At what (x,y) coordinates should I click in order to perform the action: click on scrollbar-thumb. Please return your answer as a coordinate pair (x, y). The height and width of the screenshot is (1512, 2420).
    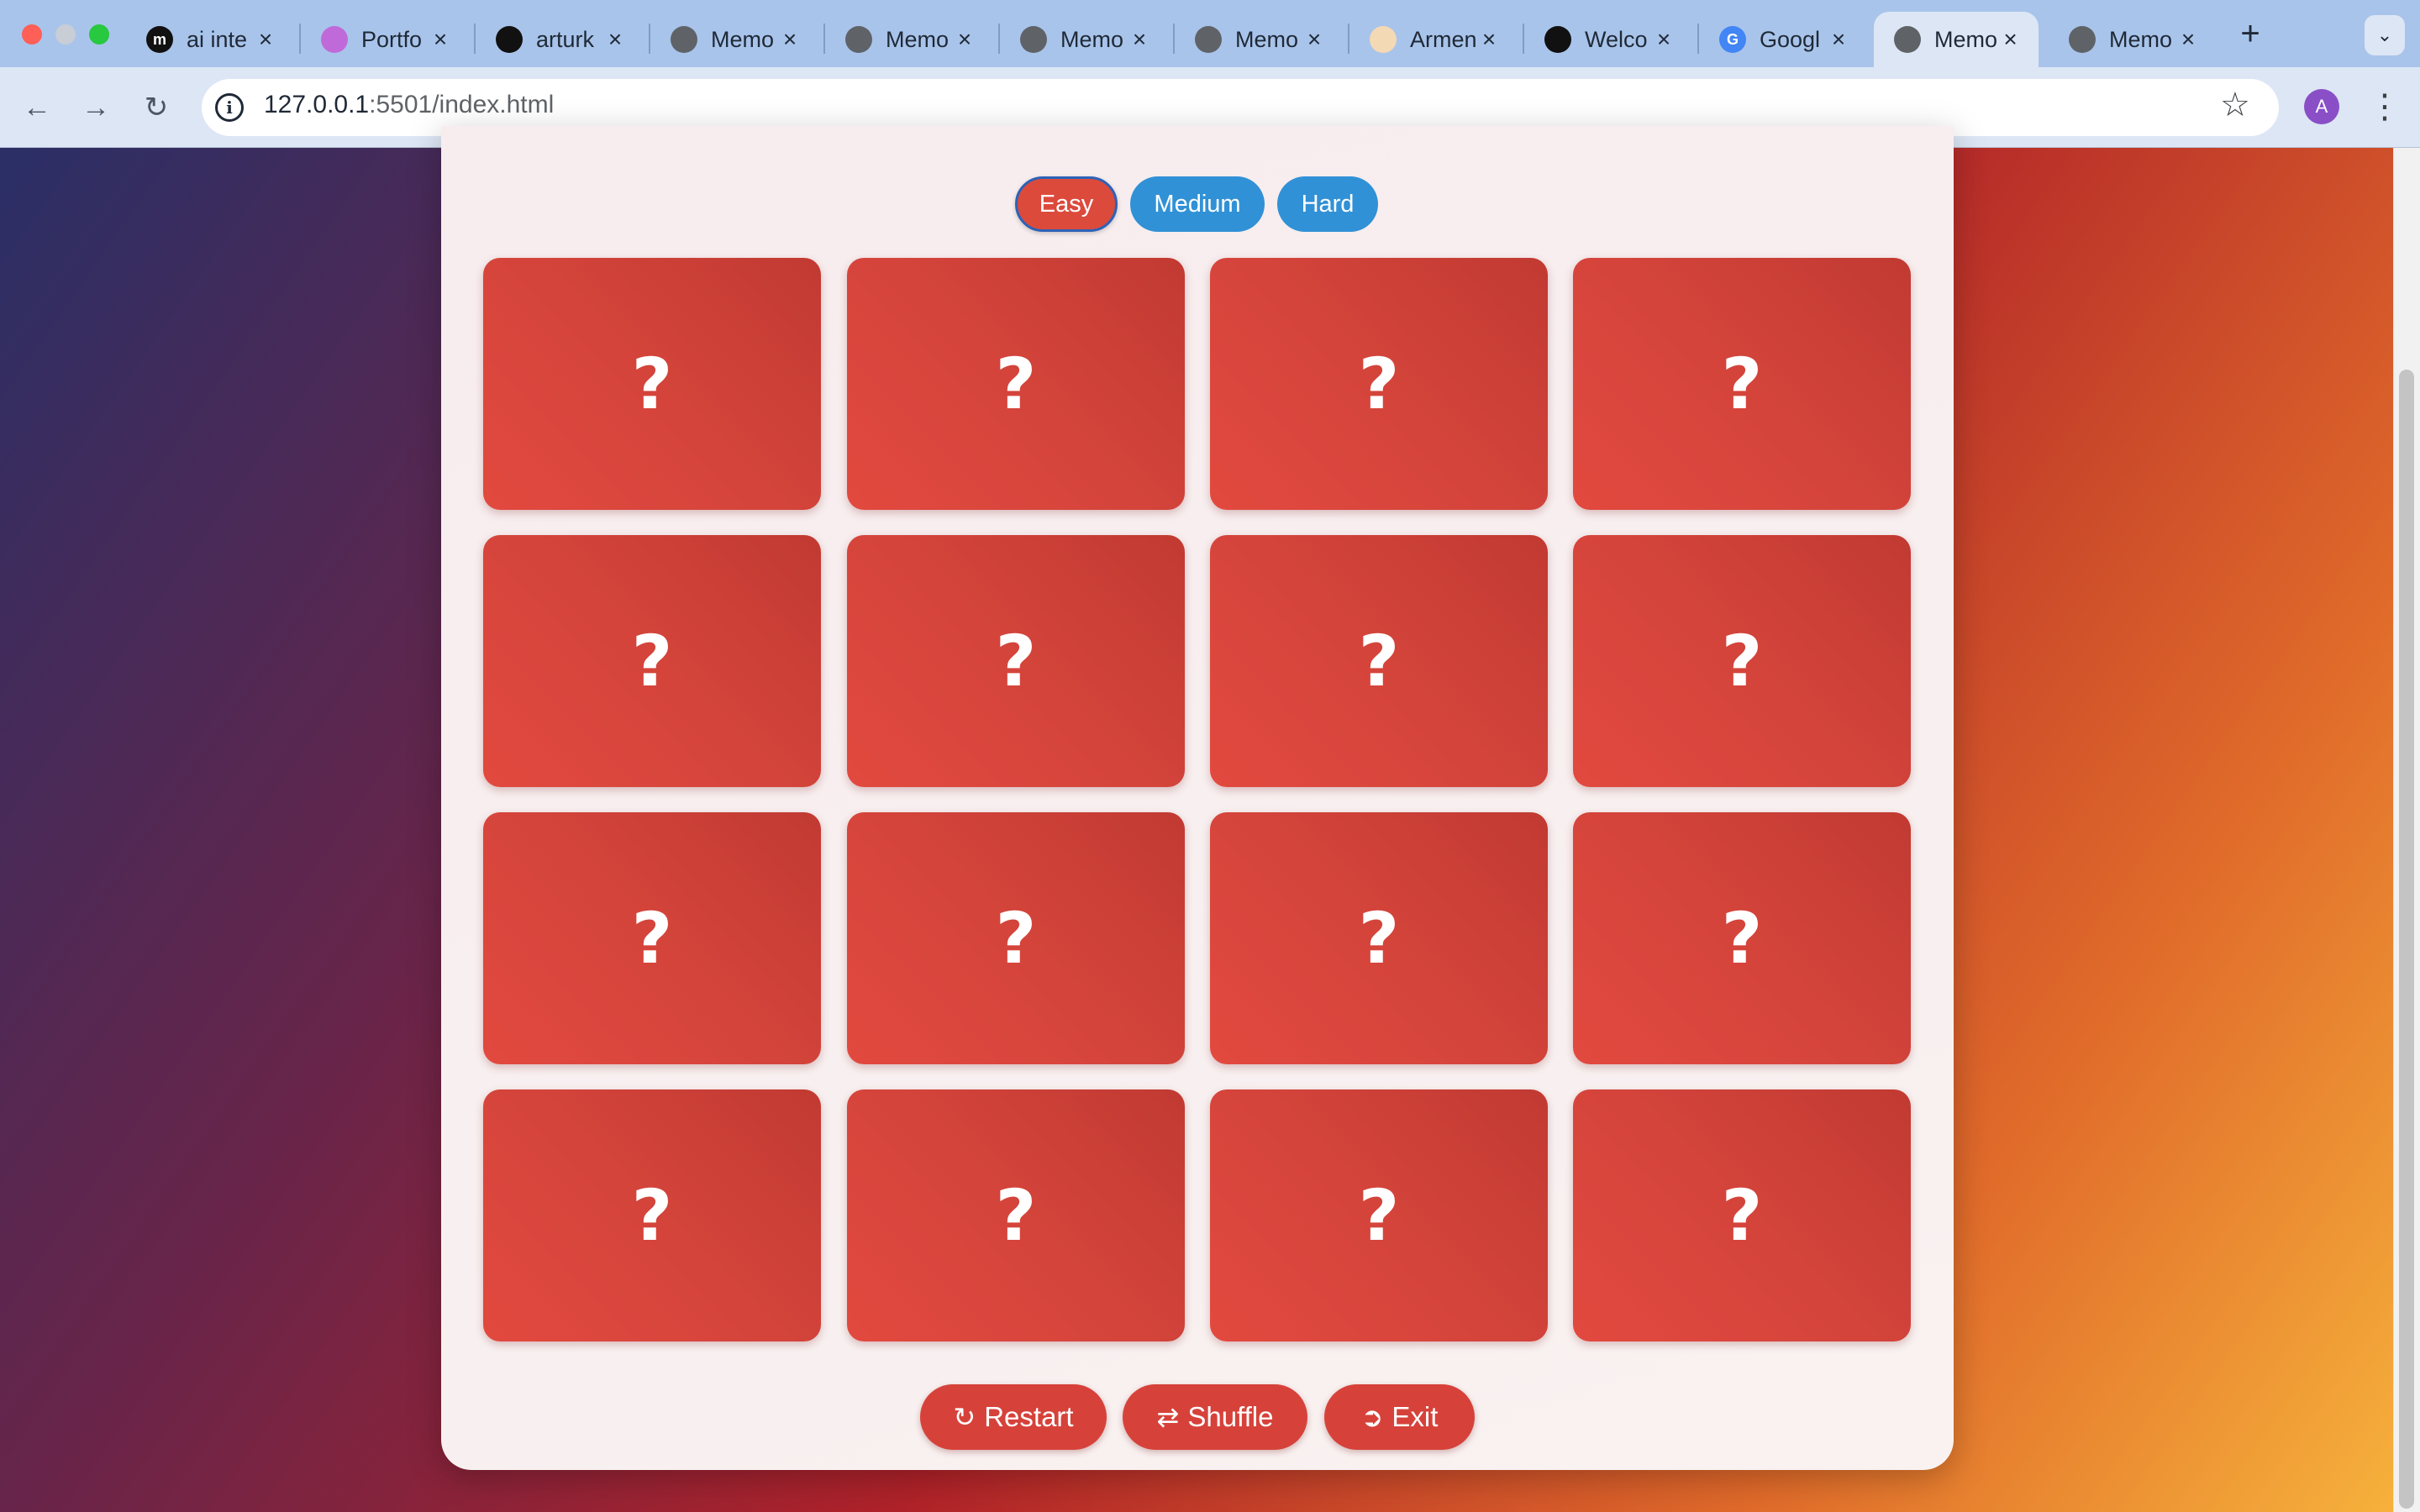
    Looking at the image, I should click on (2406, 939).